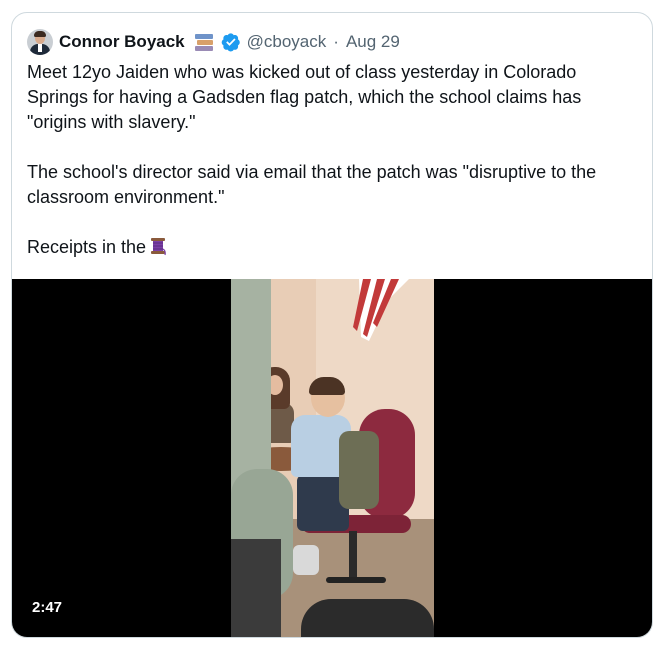  Describe the element at coordinates (381, 310) in the screenshot. I see `american-flag-image` at that location.